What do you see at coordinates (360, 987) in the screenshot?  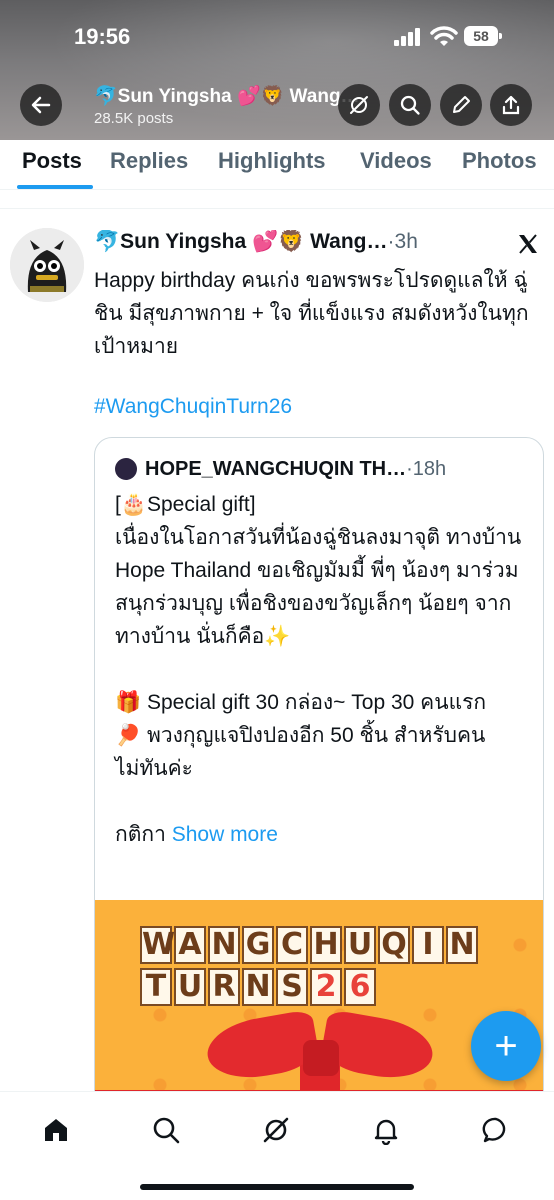 I see `image-letter-tile: 6` at bounding box center [360, 987].